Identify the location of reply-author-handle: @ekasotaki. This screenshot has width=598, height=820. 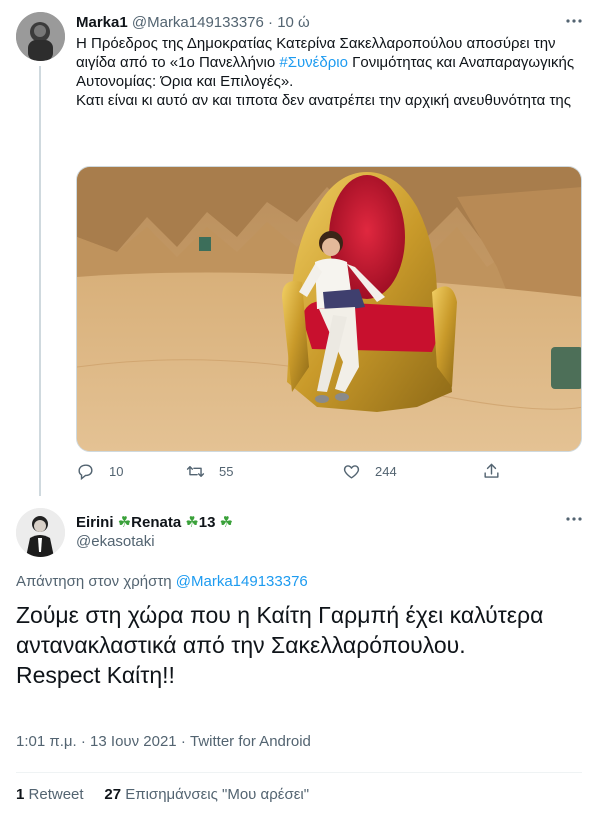
(115, 541).